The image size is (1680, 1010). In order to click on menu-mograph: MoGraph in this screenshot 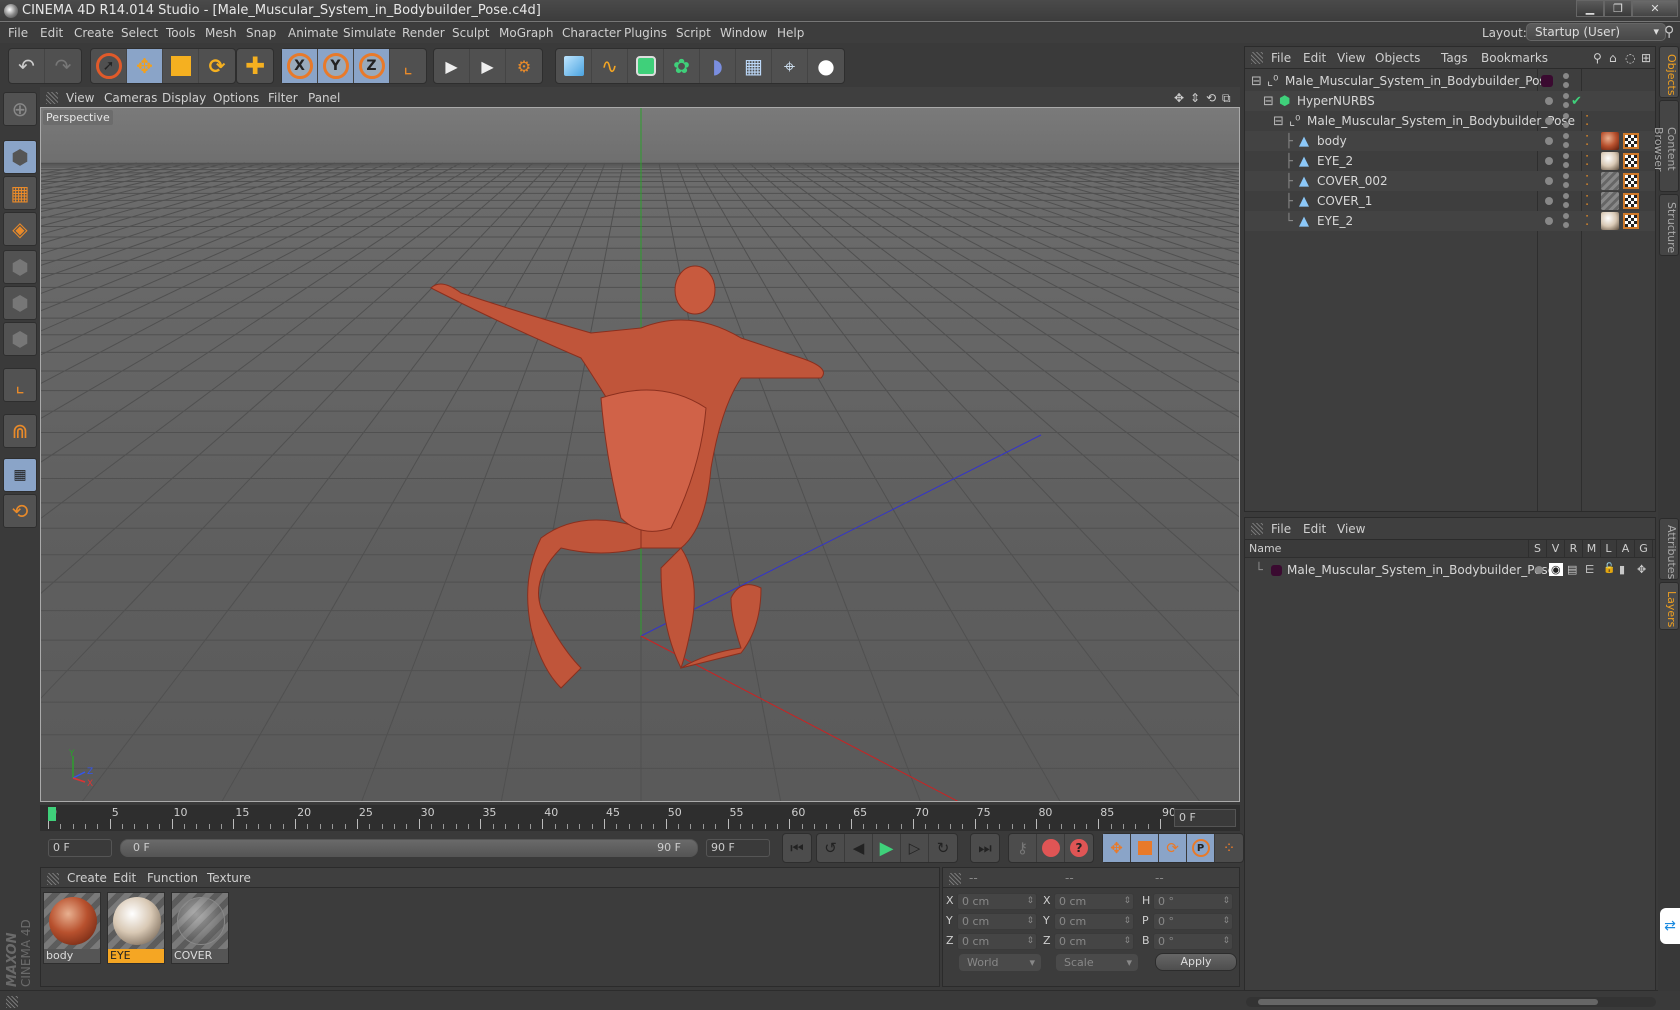, I will do `click(526, 33)`.